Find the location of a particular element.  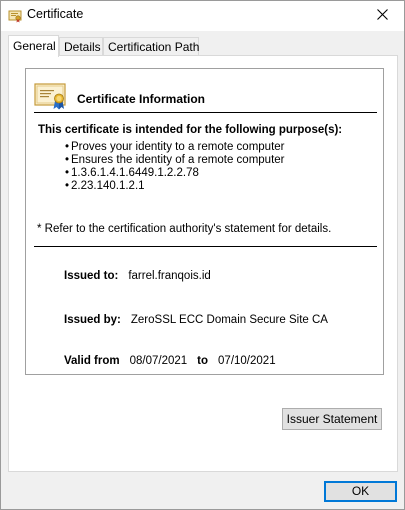

close-button is located at coordinates (382, 16).